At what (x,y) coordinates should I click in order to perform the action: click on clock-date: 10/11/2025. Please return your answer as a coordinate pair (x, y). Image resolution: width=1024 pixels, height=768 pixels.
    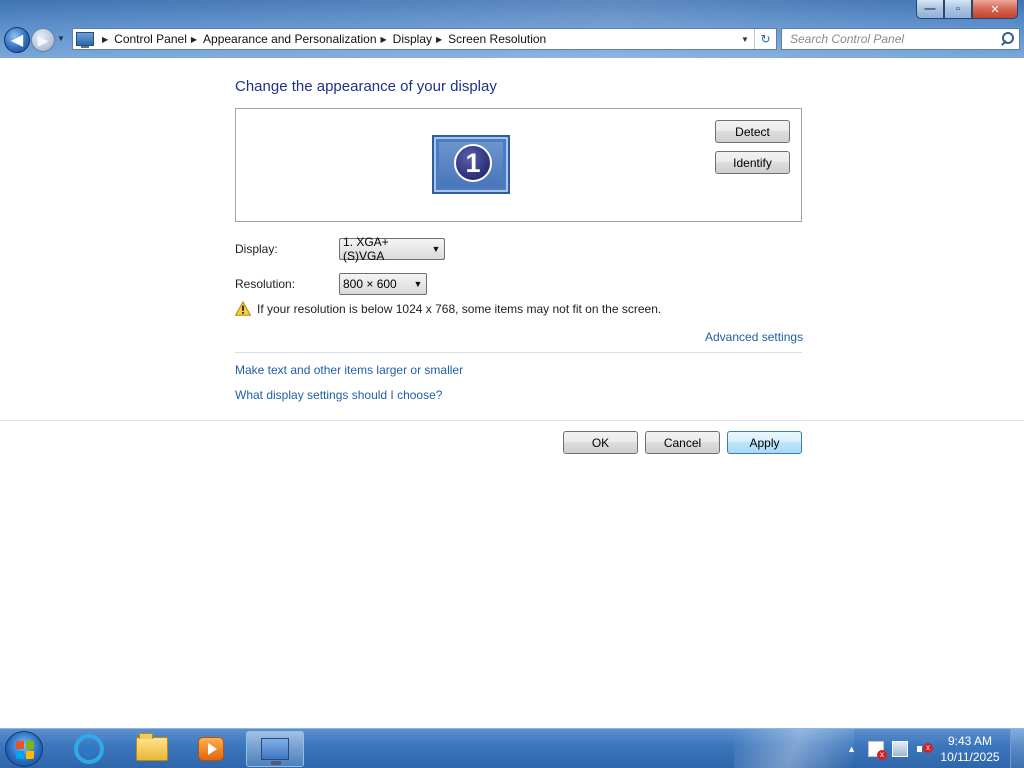
    Looking at the image, I should click on (970, 757).